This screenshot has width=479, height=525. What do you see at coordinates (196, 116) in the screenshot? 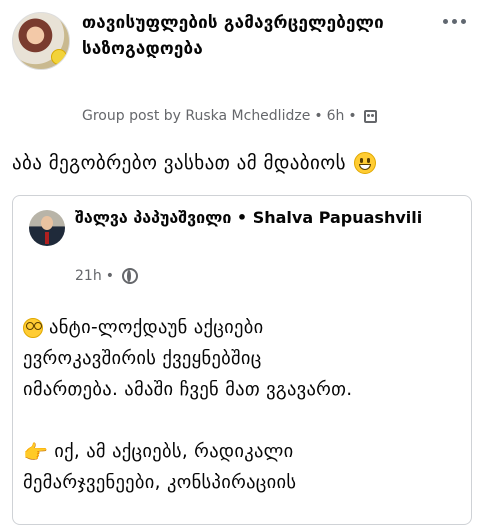
I see `post-author-link: Group post by Ruska Mchedlidze` at bounding box center [196, 116].